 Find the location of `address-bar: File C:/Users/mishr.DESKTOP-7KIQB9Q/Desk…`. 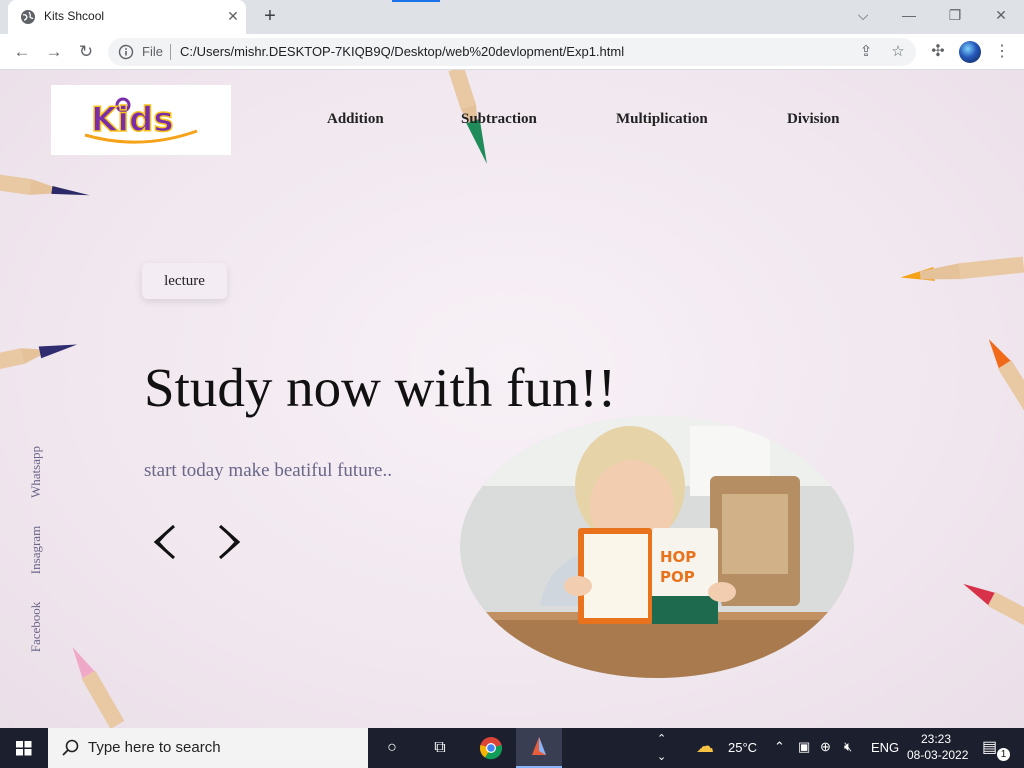

address-bar: File C:/Users/mishr.DESKTOP-7KIQB9Q/Desk… is located at coordinates (512, 52).